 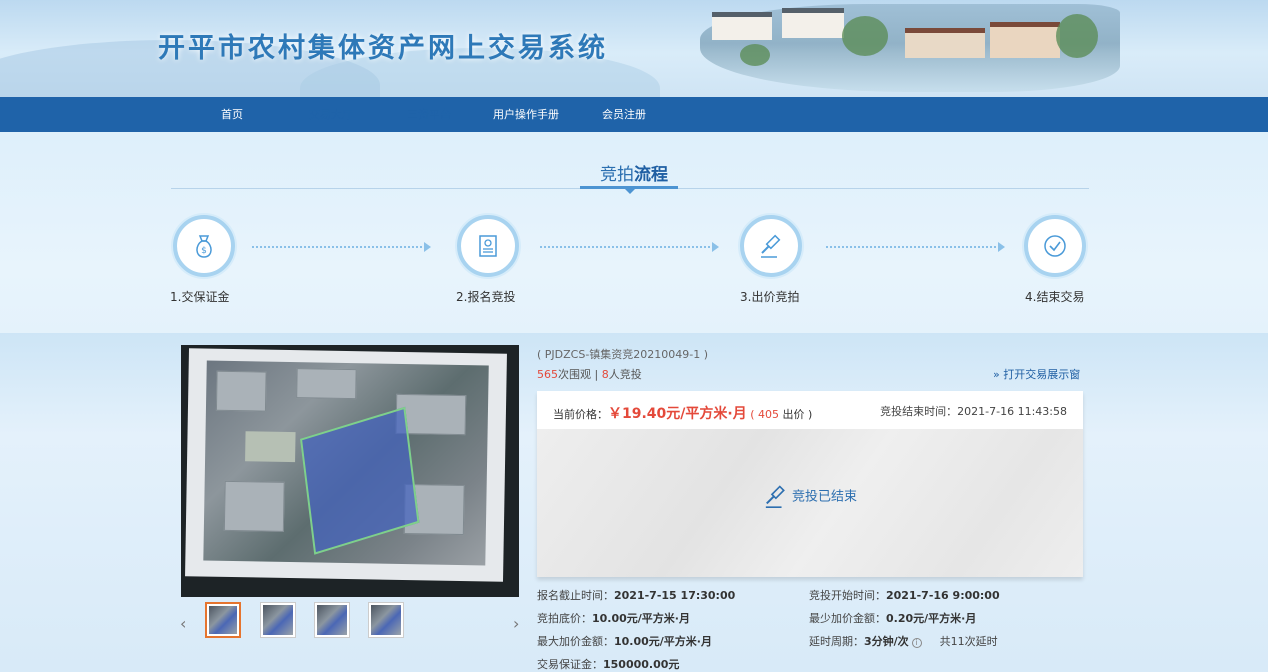 I want to click on main-nav: 首页 交易大厅 三资平台 用户操作手册 会员注册, so click(x=634, y=114).